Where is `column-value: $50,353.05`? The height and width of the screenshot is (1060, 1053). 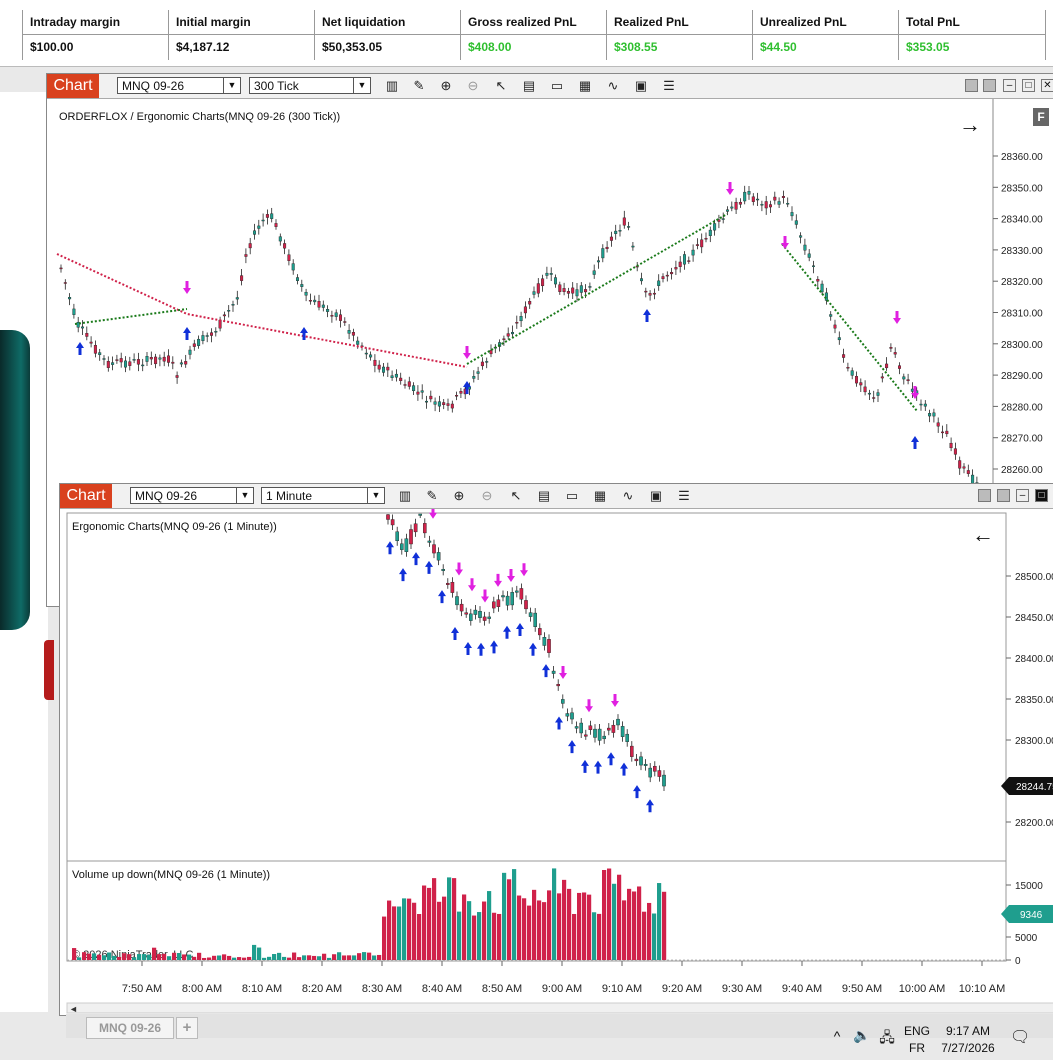 column-value: $50,353.05 is located at coordinates (352, 47).